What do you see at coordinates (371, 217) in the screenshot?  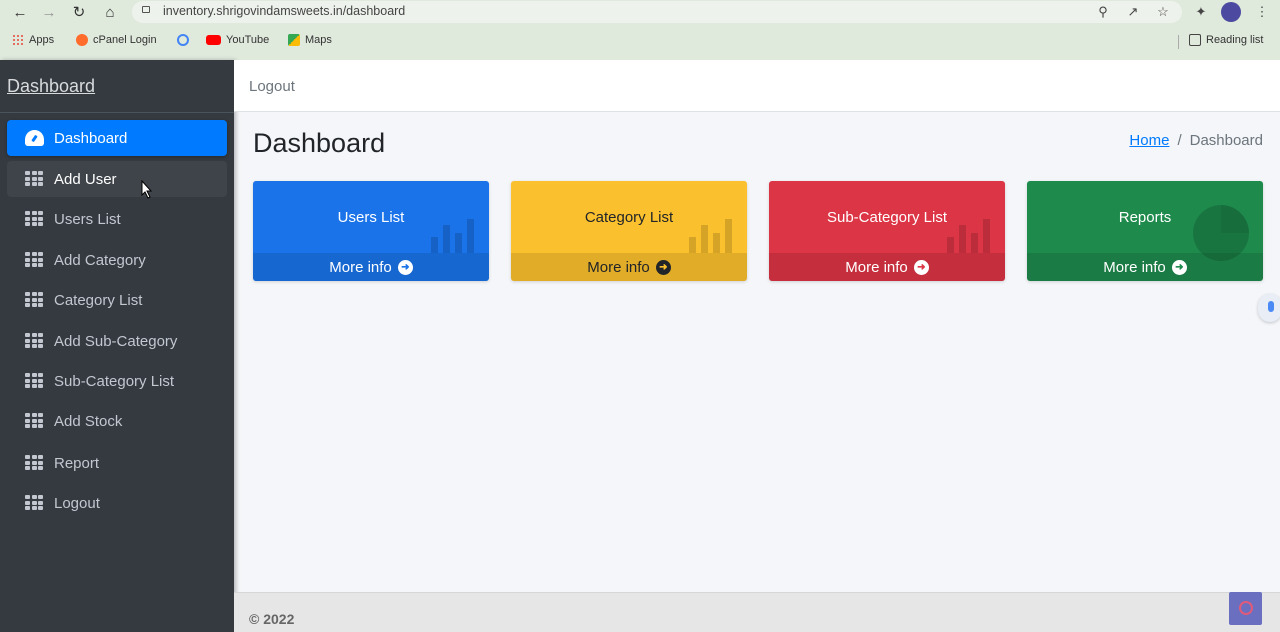 I see `small-box-title: Users List` at bounding box center [371, 217].